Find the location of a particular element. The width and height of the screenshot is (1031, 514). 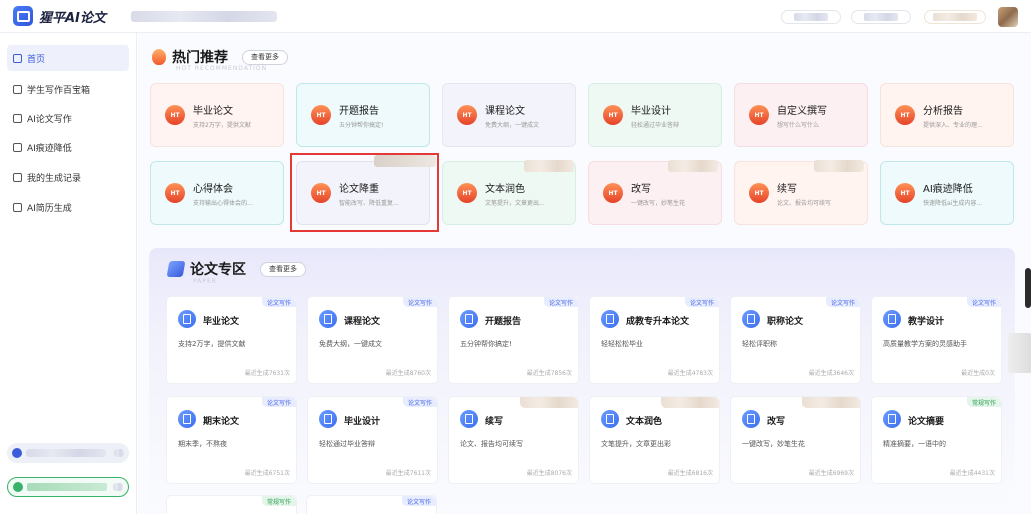

card-title: 课程论文 is located at coordinates (362, 322).